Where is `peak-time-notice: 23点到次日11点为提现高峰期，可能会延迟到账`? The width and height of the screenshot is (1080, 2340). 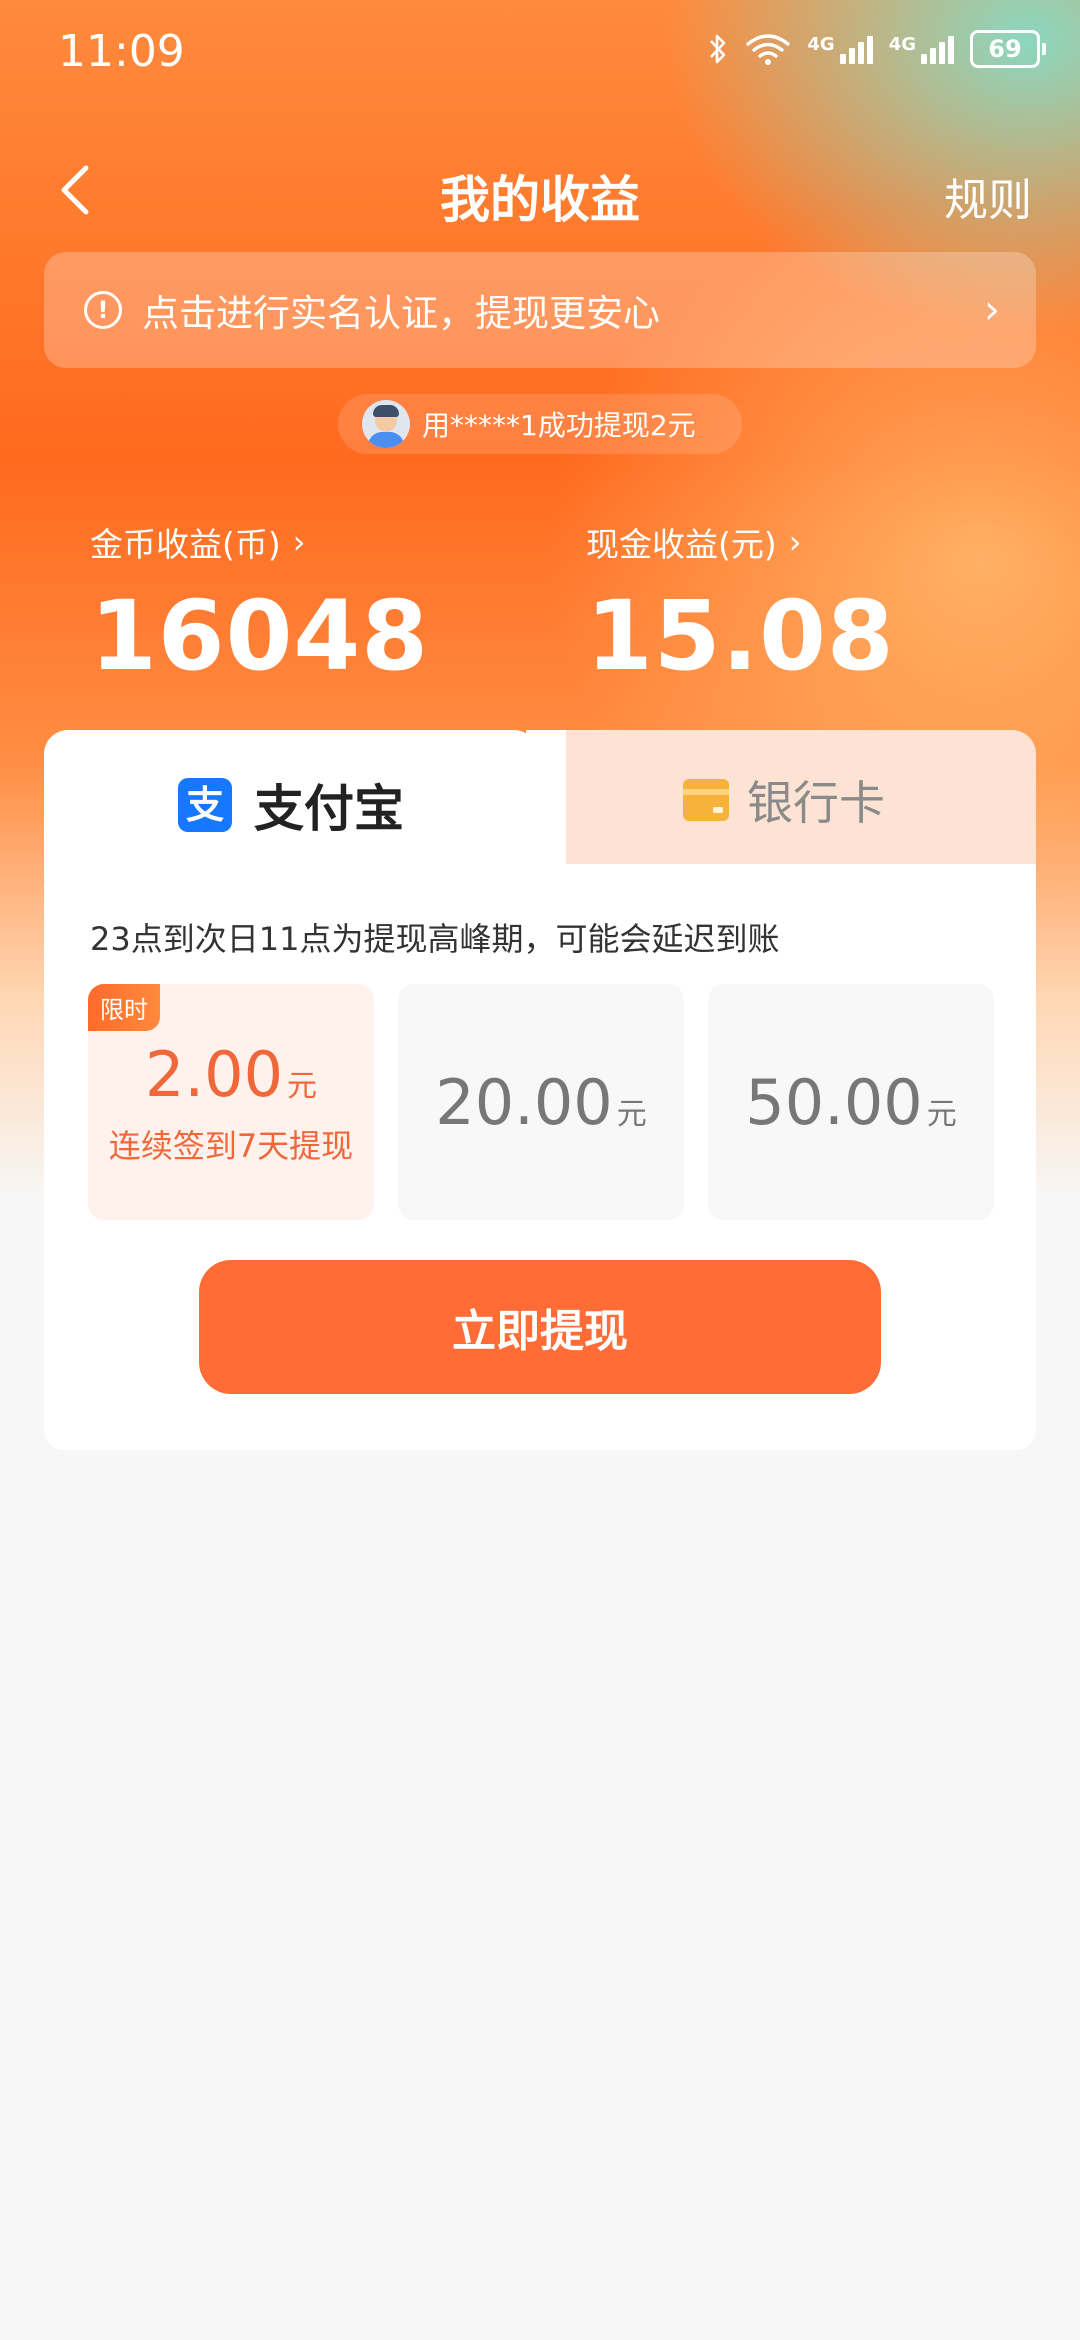 peak-time-notice: 23点到次日11点为提现高峰期，可能会延迟到账 is located at coordinates (435, 939).